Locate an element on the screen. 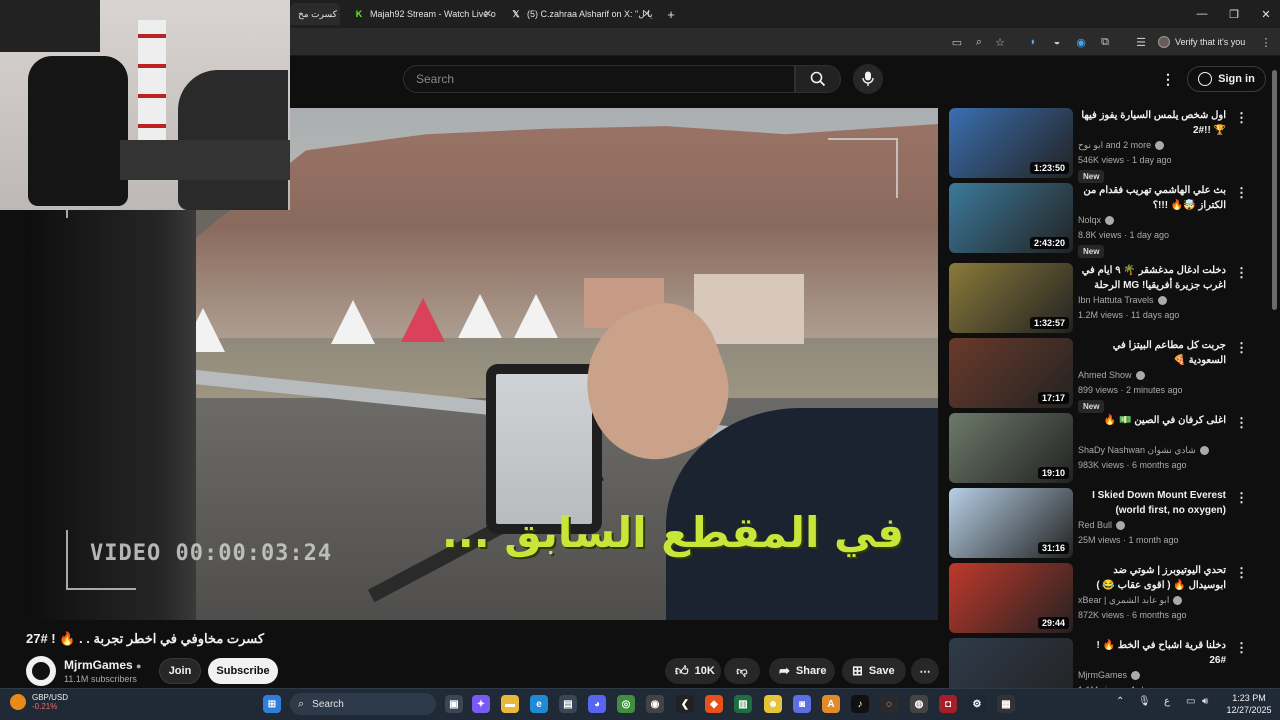  search-input: Search is located at coordinates (599, 79).